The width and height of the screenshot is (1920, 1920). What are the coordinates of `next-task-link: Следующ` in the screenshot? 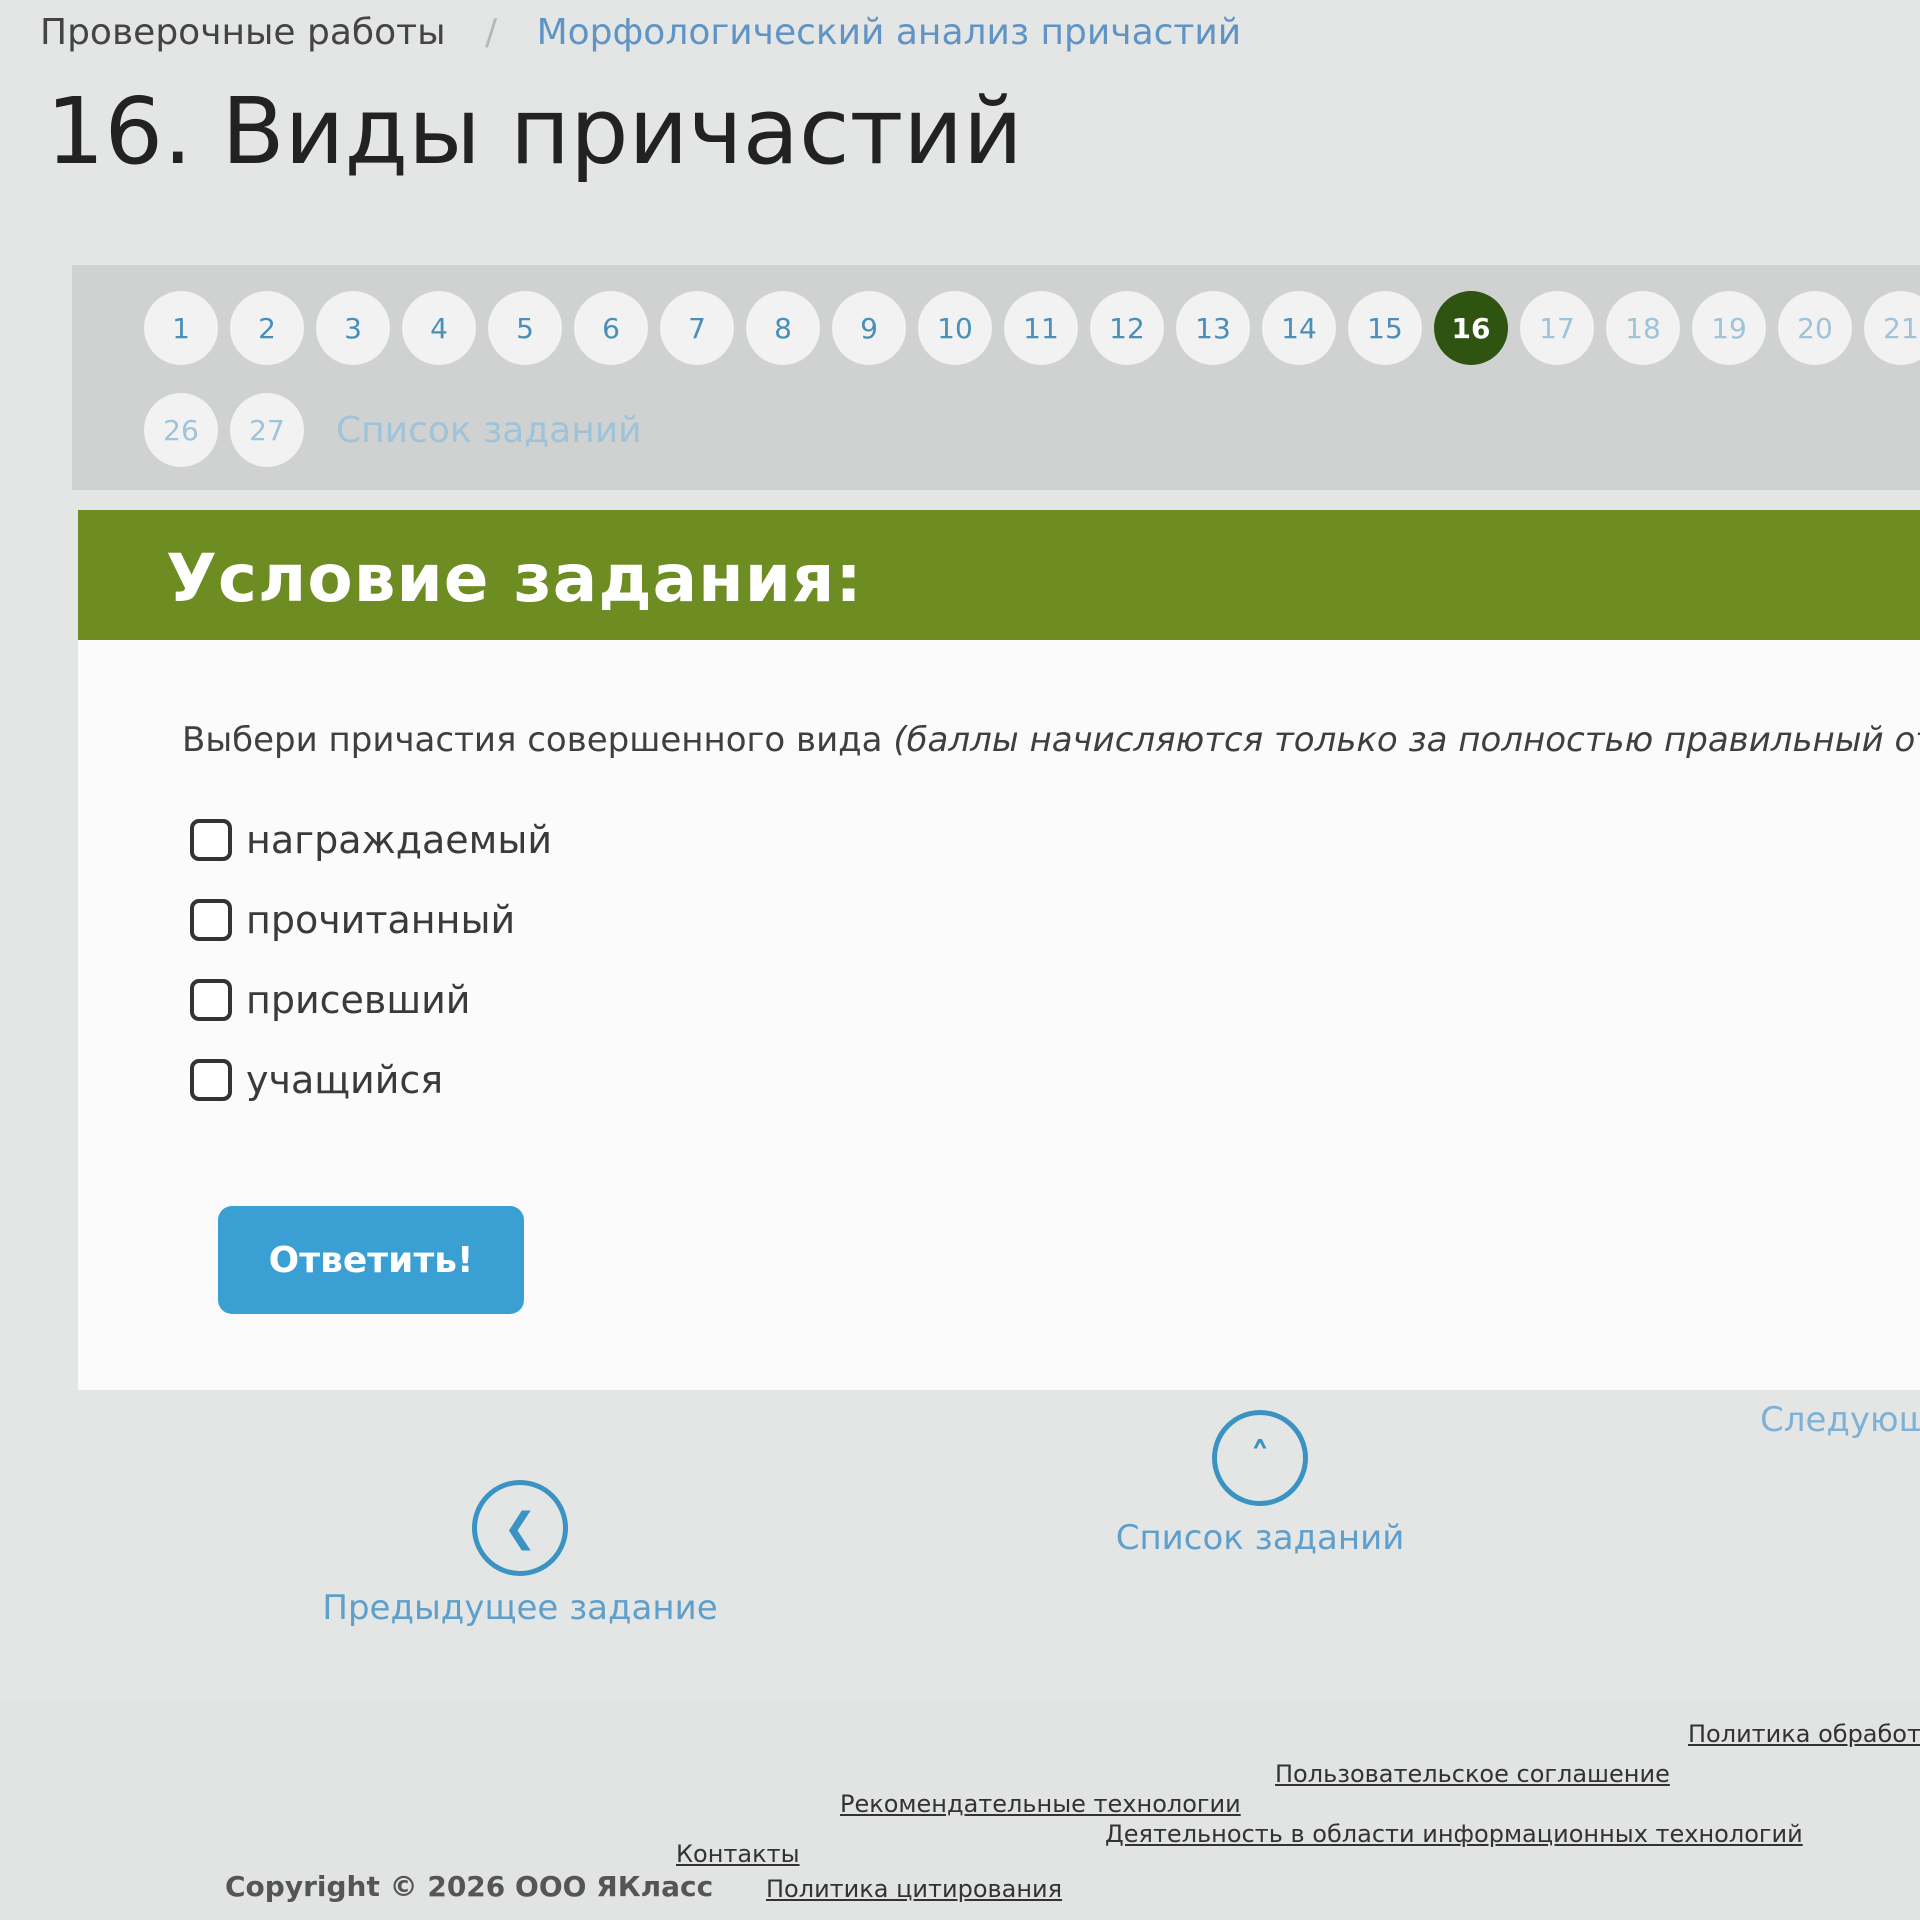 It's located at (1840, 1420).